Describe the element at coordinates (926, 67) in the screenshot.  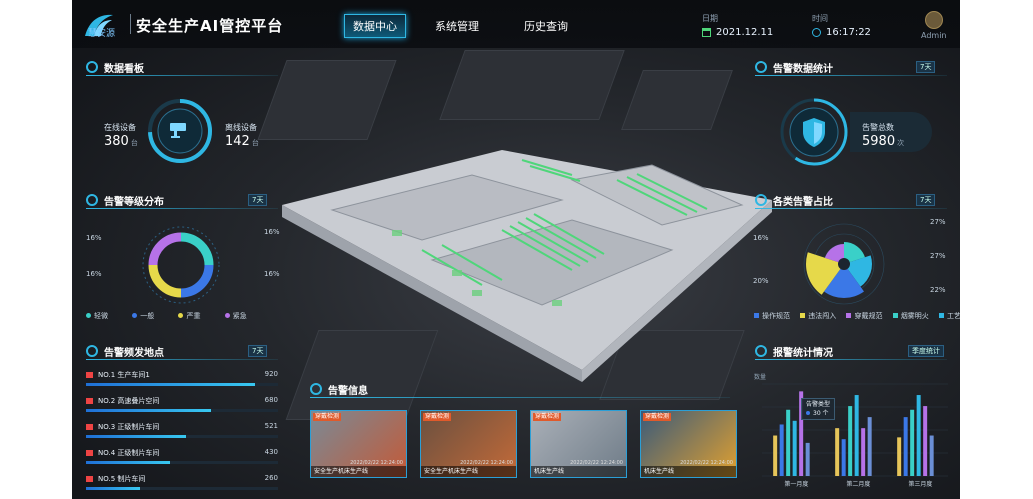
I see `alarm-stats-range-tag: 7天` at that location.